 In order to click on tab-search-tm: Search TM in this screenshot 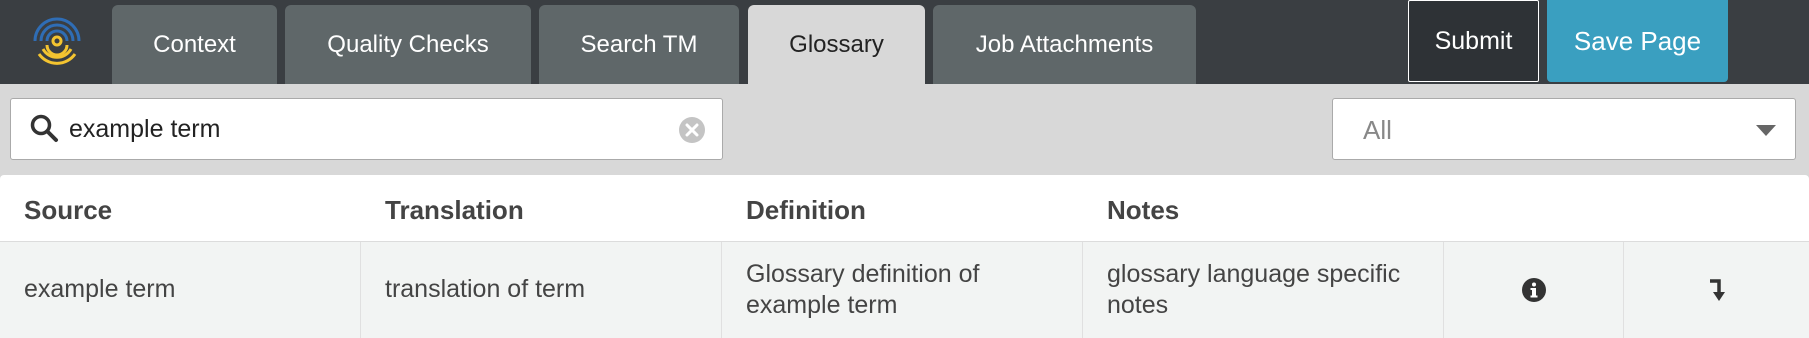, I will do `click(639, 44)`.